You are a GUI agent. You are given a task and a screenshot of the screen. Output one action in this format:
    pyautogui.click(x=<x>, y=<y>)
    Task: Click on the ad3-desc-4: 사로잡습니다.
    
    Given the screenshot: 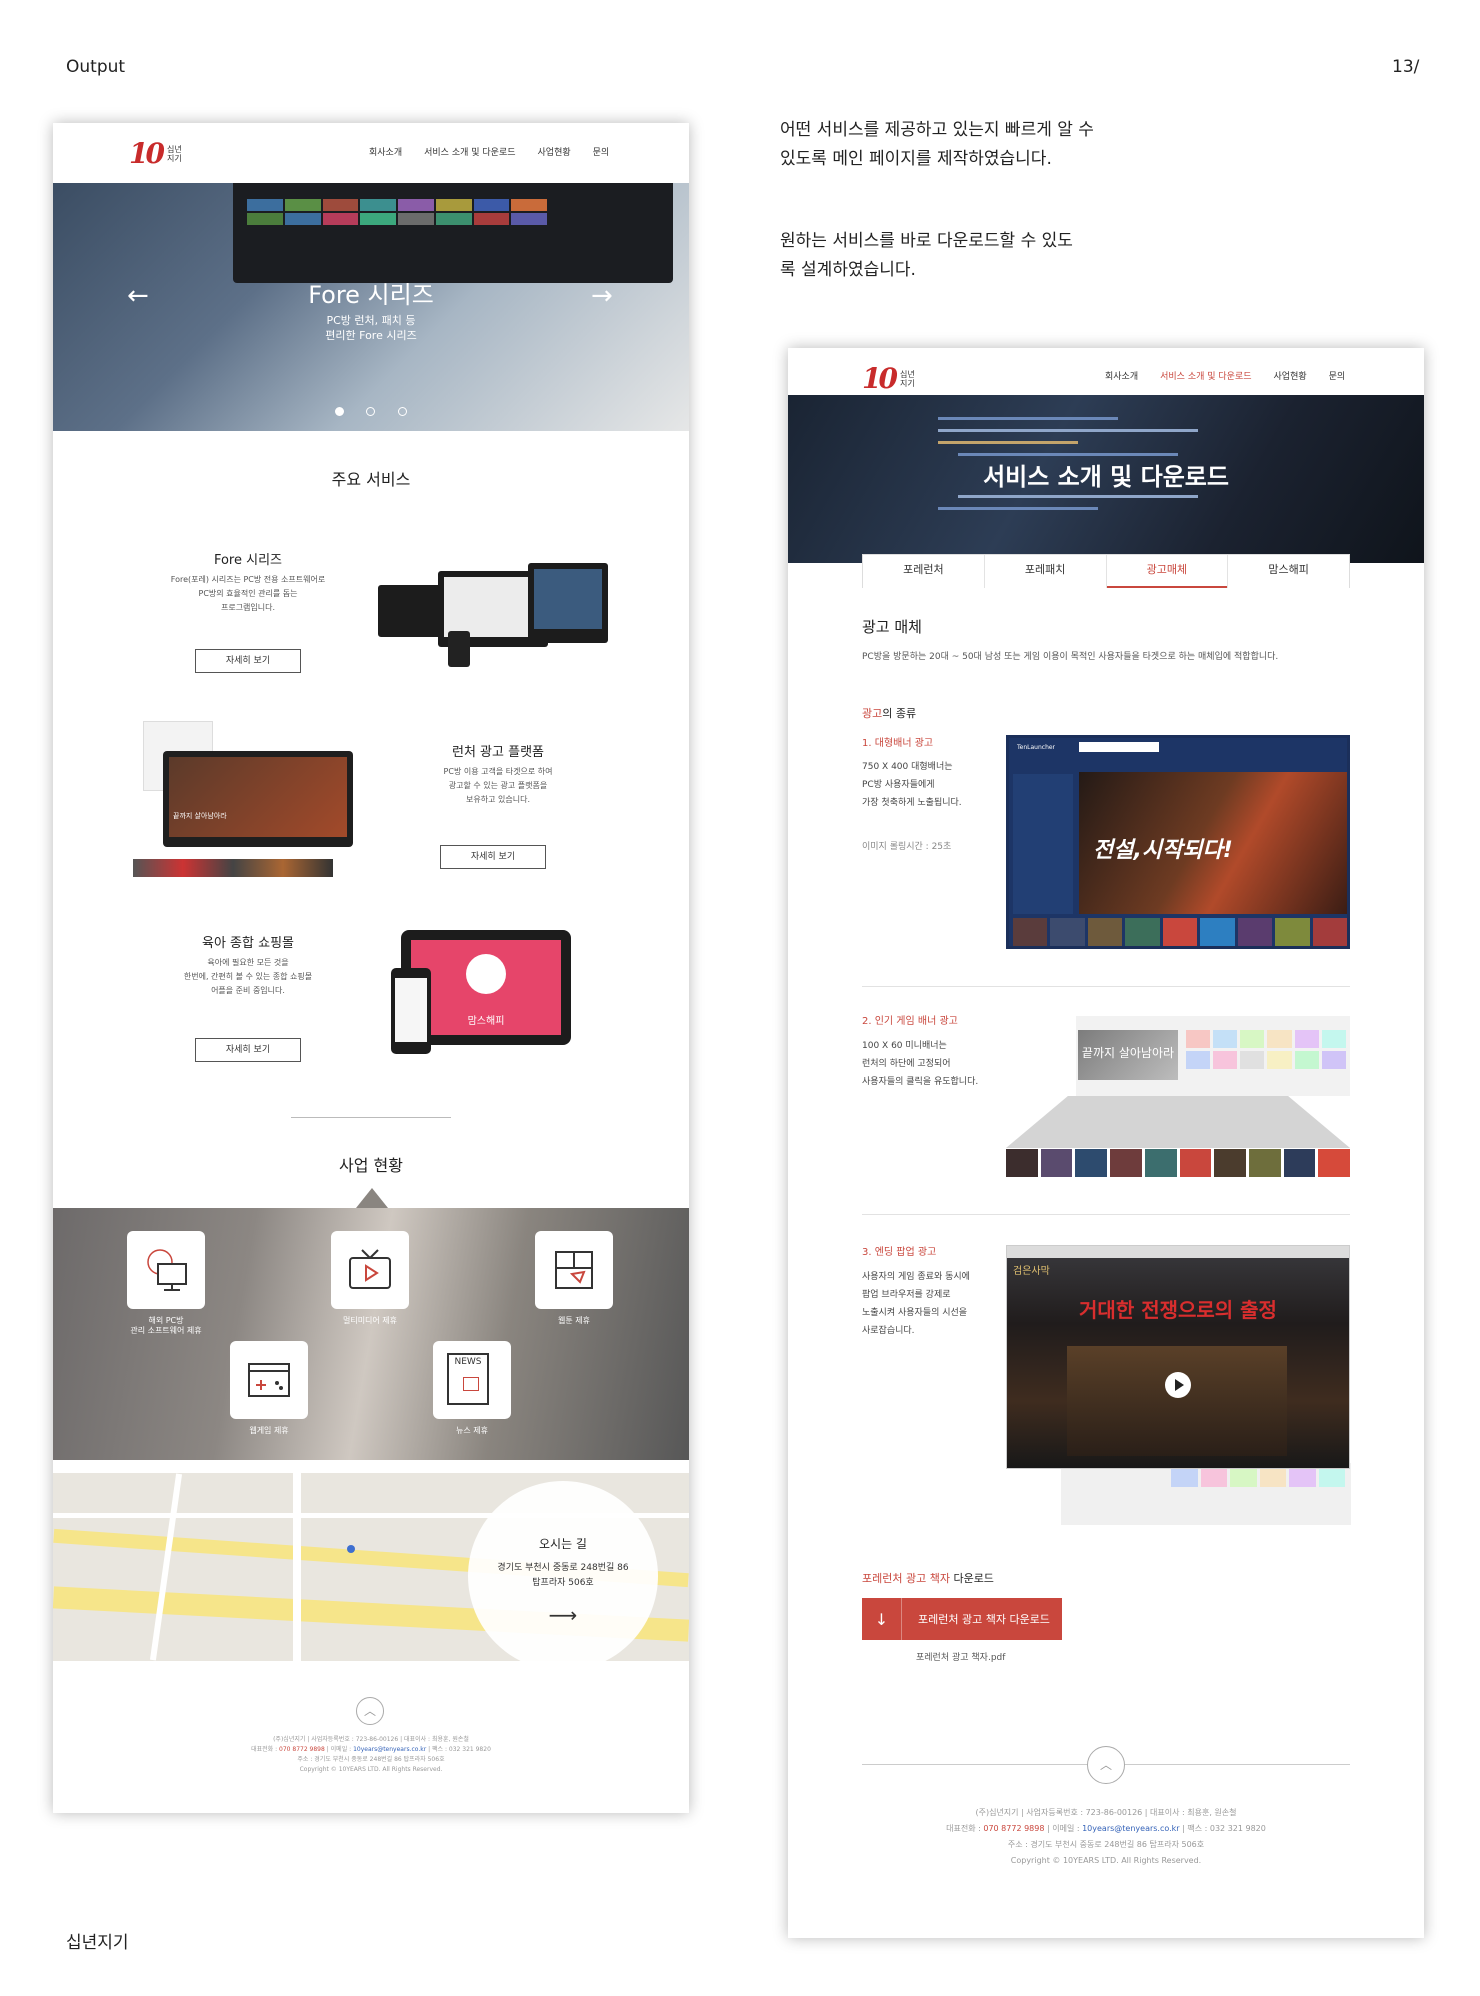 What is the action you would take?
    pyautogui.click(x=888, y=1331)
    